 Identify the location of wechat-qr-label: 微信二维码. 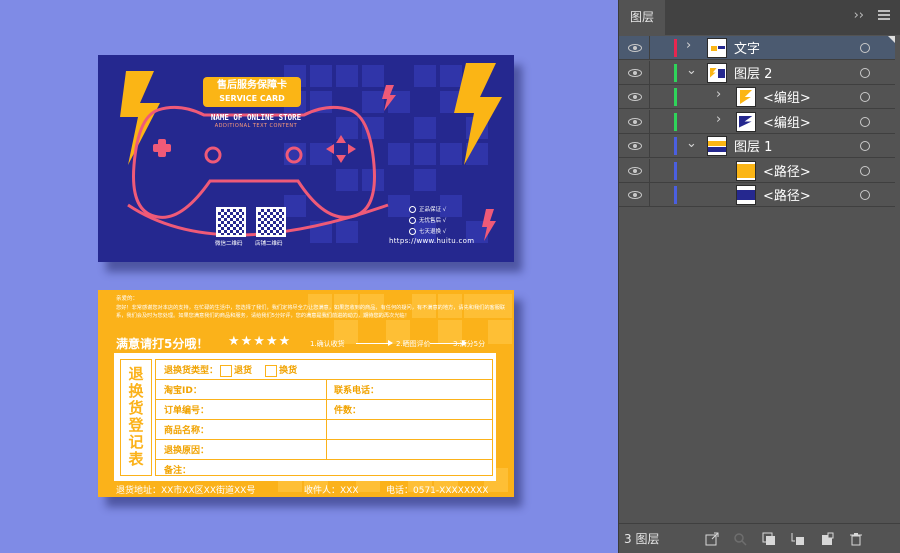
(229, 244).